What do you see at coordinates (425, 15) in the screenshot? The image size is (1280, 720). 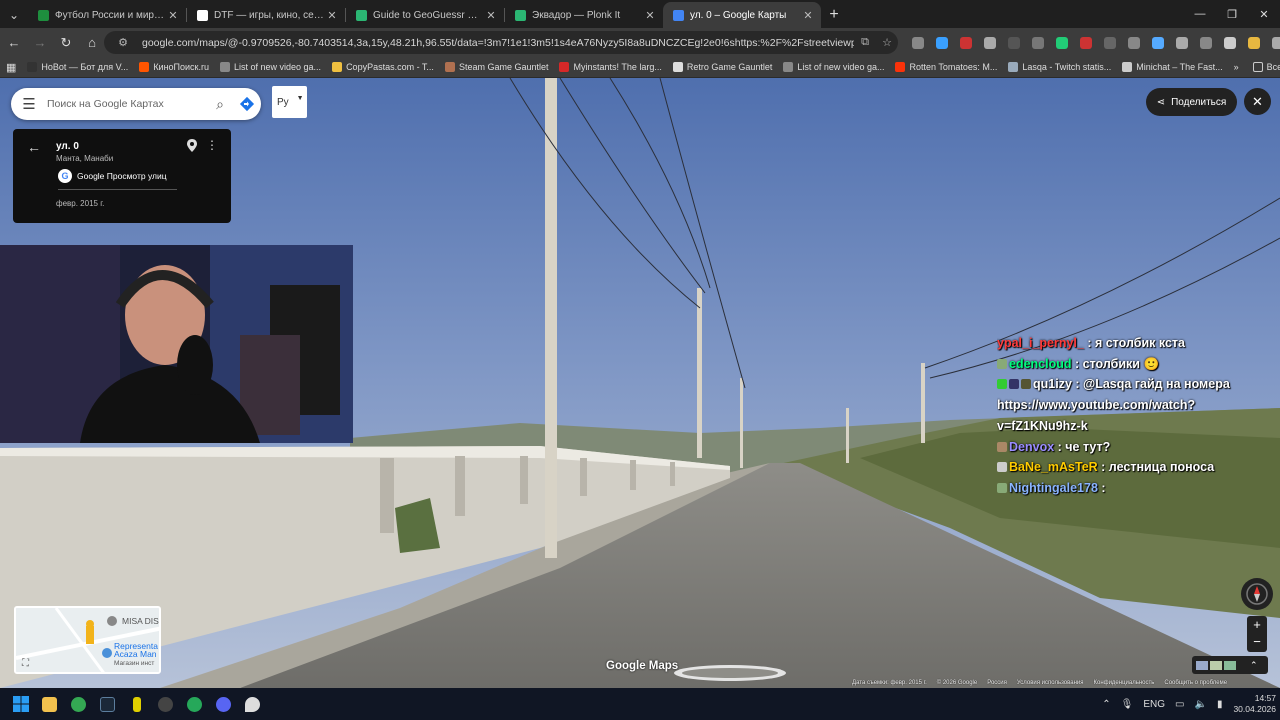 I see `browser-tab: Guide to GeoGuessr — Plonk It✕` at bounding box center [425, 15].